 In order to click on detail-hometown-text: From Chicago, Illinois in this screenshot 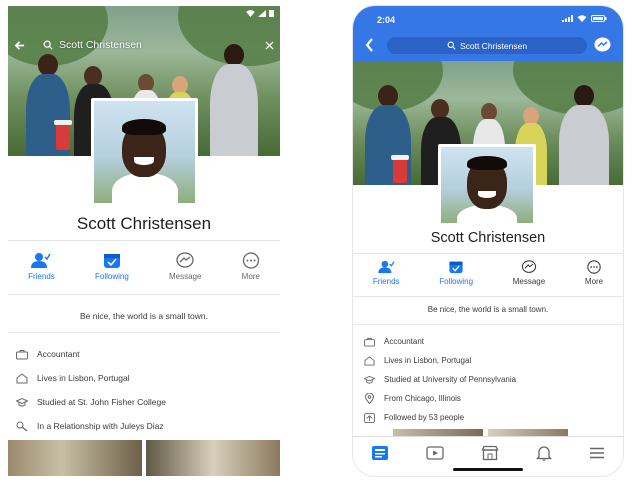, I will do `click(422, 398)`.